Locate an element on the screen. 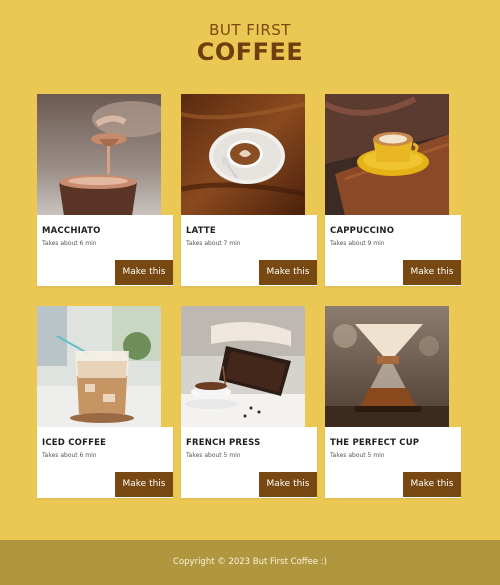 This screenshot has height=585, width=500. recipe-card-french-press: FRENCH PRESS Takes about 5 min Make this is located at coordinates (249, 402).